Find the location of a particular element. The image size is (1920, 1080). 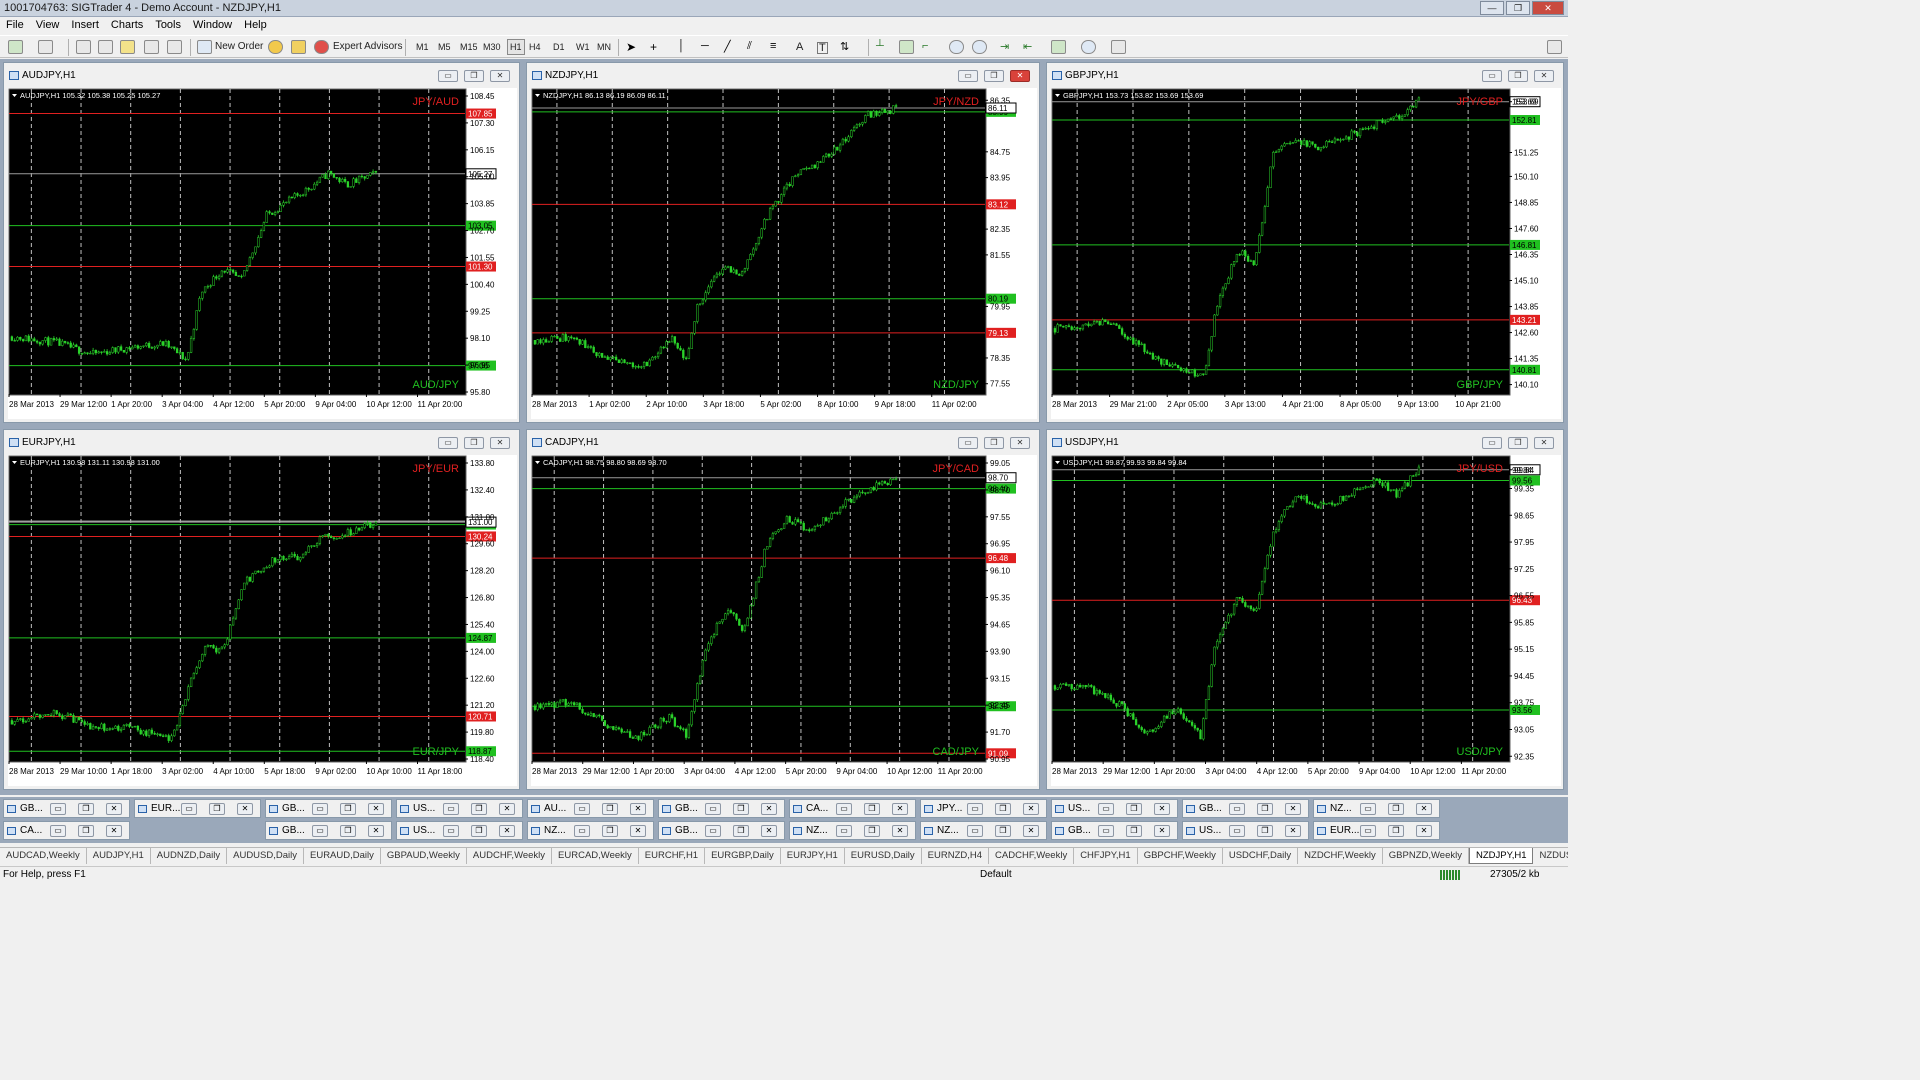

chart-tab: AUDUSD,Daily is located at coordinates (265, 856).